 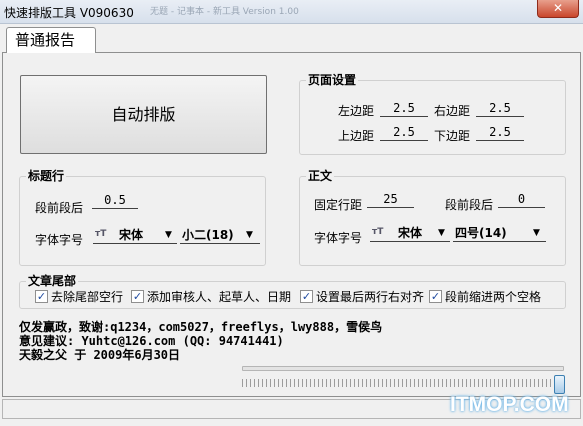 I want to click on bottom-margin-label: 下边距, so click(x=452, y=136).